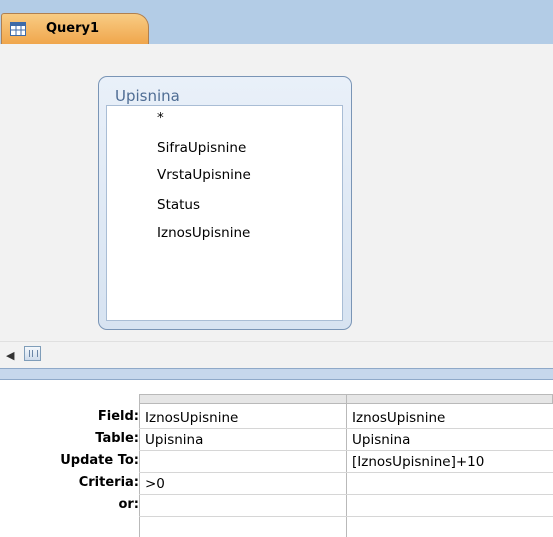 The image size is (553, 537). Describe the element at coordinates (155, 484) in the screenshot. I see `cell-criteria-1: >0` at that location.